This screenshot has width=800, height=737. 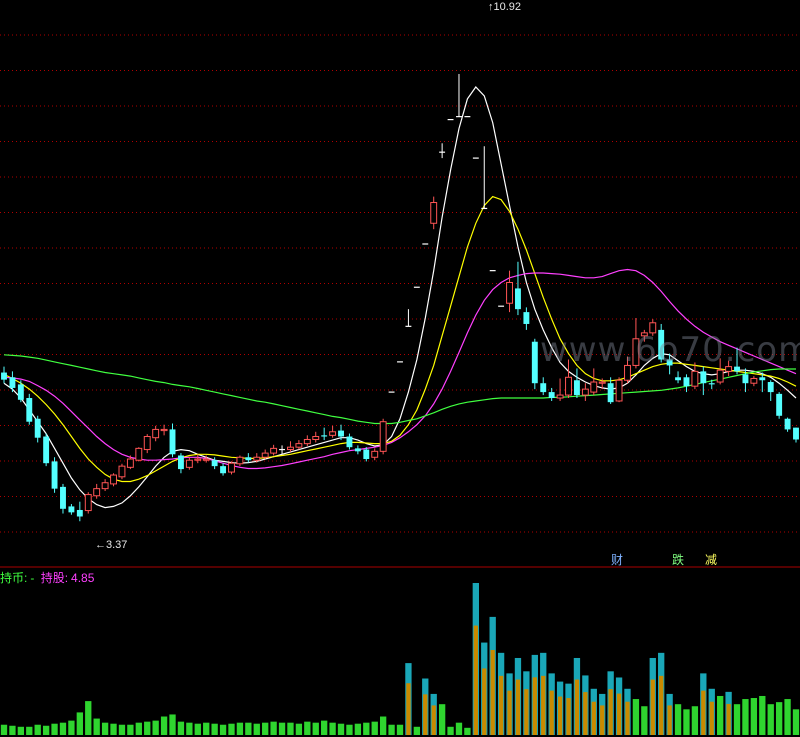 I want to click on signal-die: 跌, so click(x=678, y=560).